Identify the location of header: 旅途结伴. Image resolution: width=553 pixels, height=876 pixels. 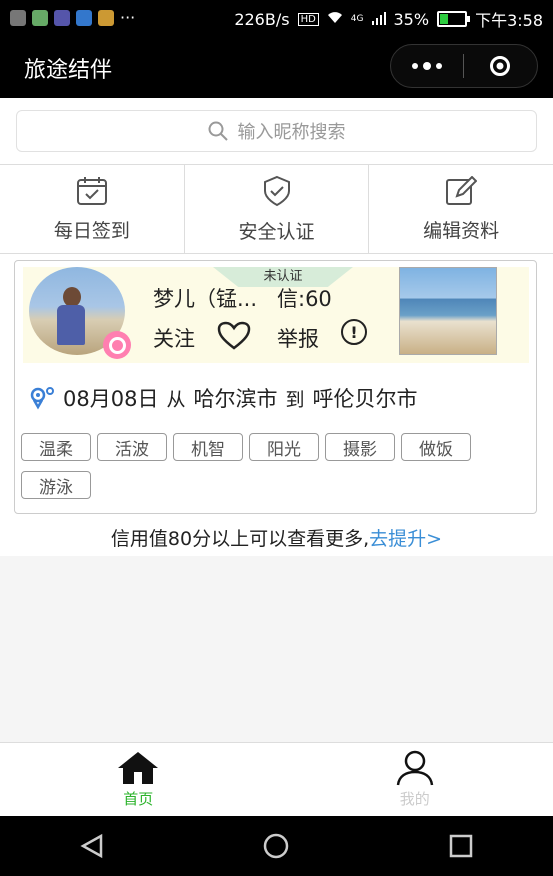
(276, 67).